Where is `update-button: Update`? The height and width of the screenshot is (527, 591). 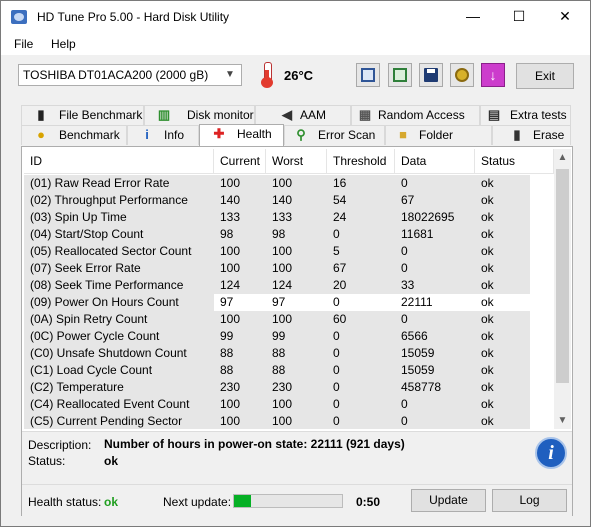
update-button: Update is located at coordinates (448, 500).